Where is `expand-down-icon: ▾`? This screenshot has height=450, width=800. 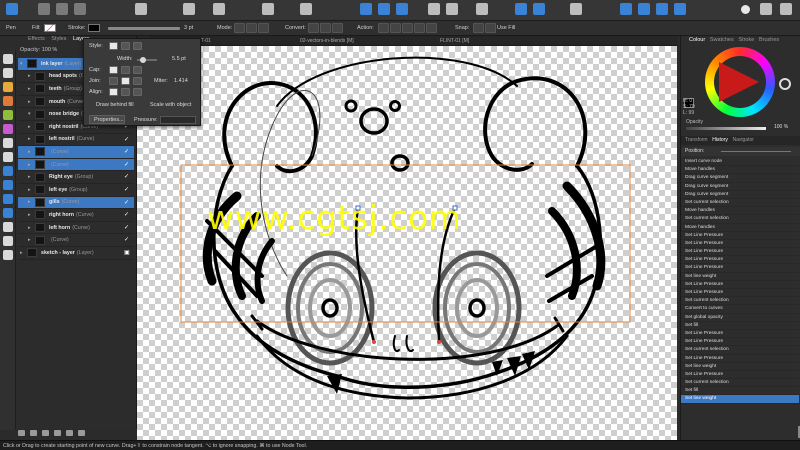
expand-down-icon: ▾ is located at coordinates (22, 64).